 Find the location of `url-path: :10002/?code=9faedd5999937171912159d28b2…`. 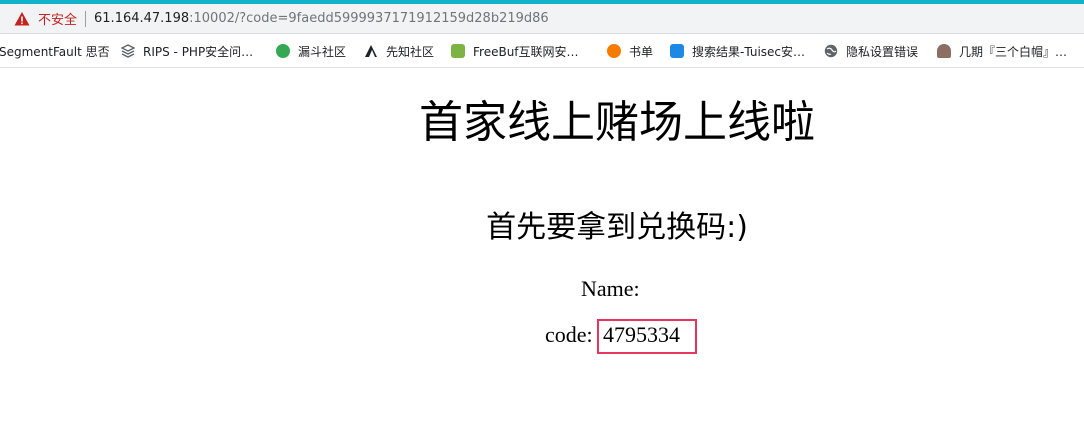

url-path: :10002/?code=9faedd5999937171912159d28b2… is located at coordinates (369, 18).